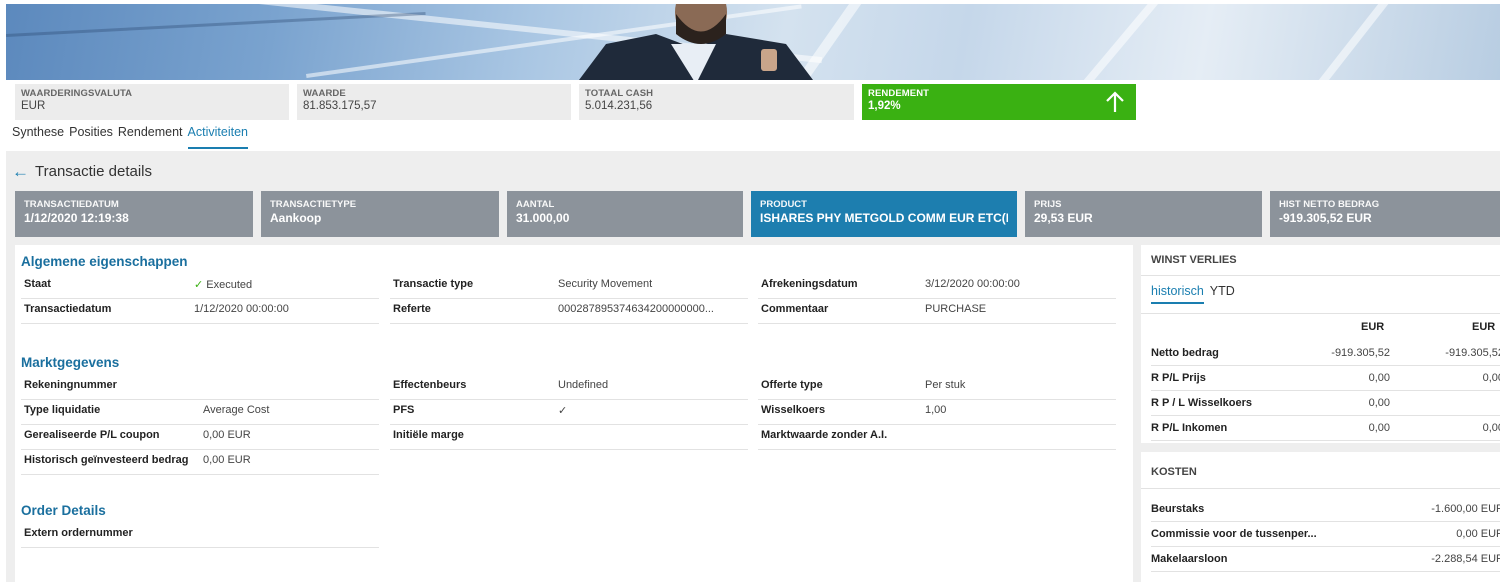 This screenshot has width=1500, height=582. I want to click on main-tabs: Synthese Posities Rendement Activiteiten, so click(132, 138).